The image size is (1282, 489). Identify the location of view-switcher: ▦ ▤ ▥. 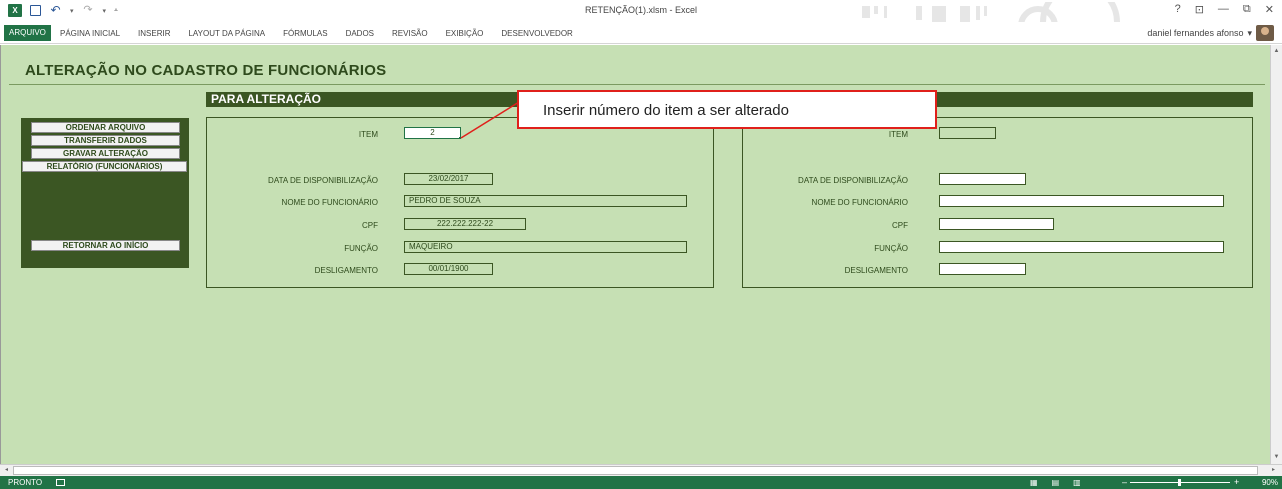
(1055, 482).